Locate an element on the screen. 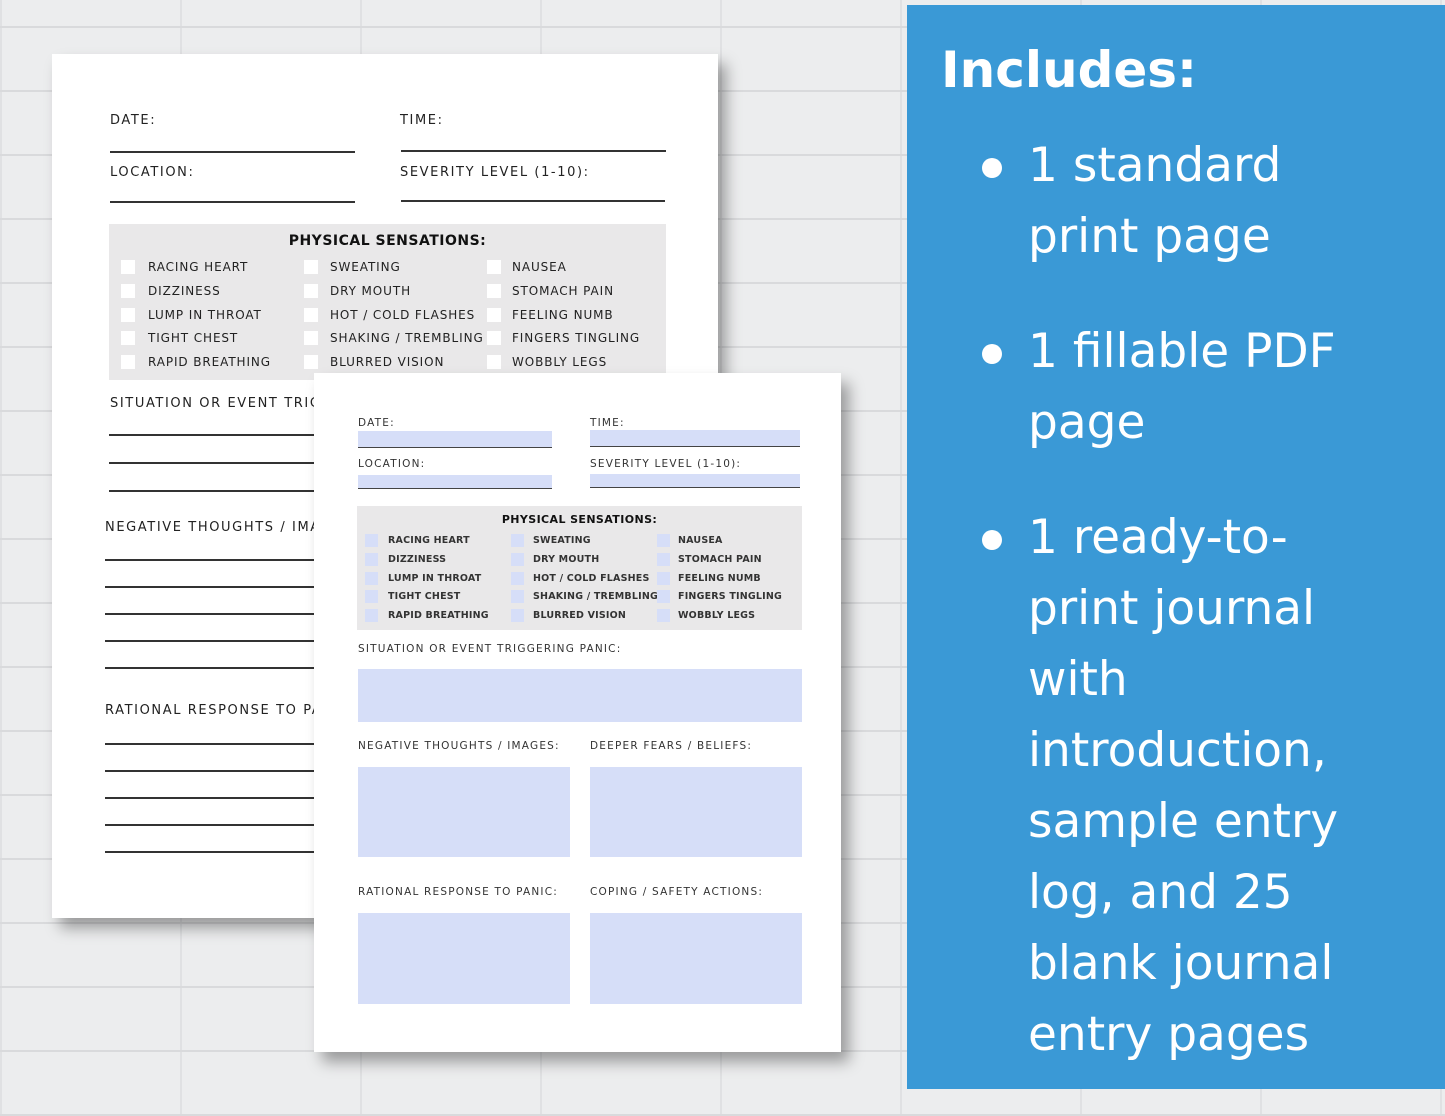  deeper-fears-field is located at coordinates (696, 812).